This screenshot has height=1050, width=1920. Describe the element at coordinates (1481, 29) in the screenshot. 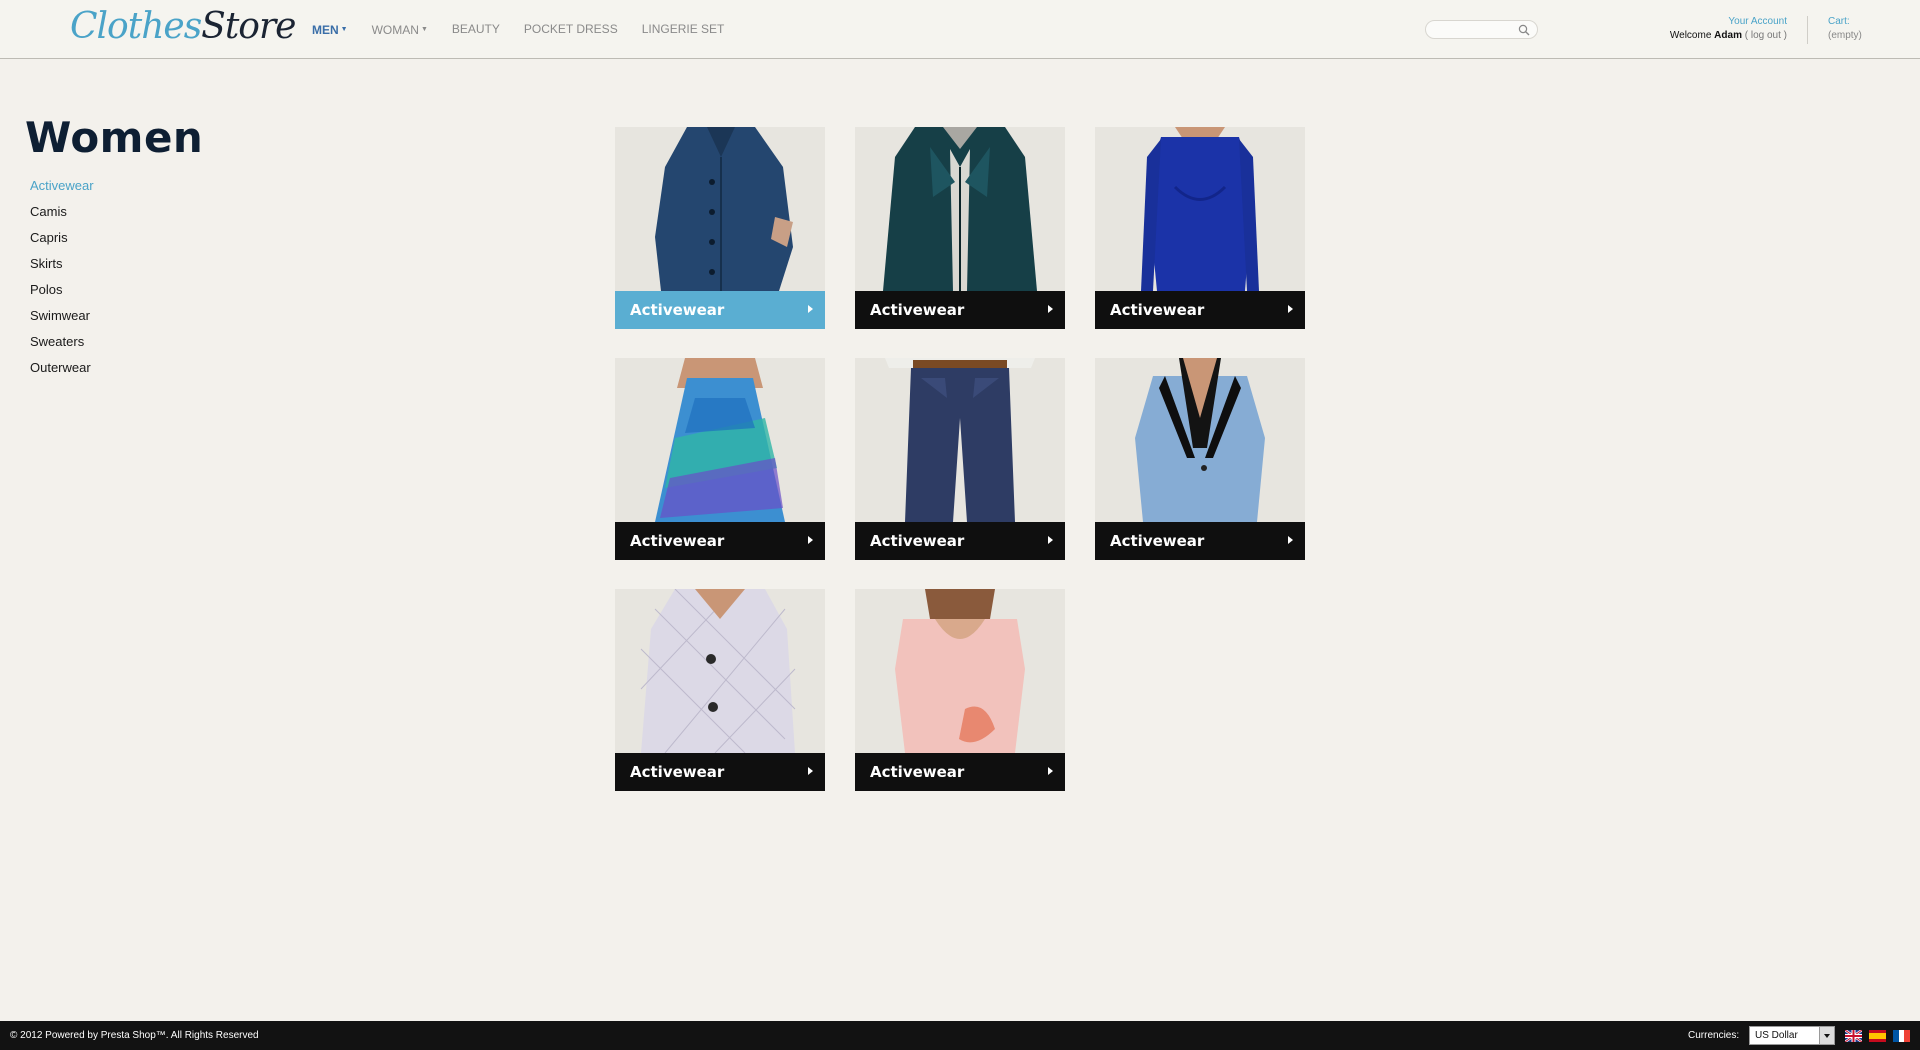

I see `search-input` at that location.